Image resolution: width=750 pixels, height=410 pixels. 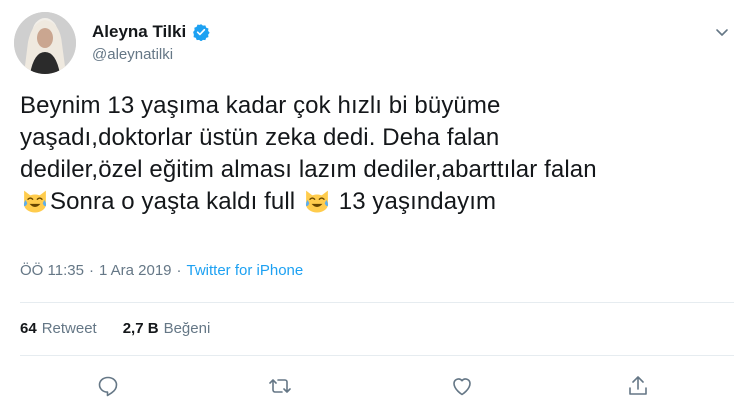 What do you see at coordinates (45, 43) in the screenshot?
I see `avatar` at bounding box center [45, 43].